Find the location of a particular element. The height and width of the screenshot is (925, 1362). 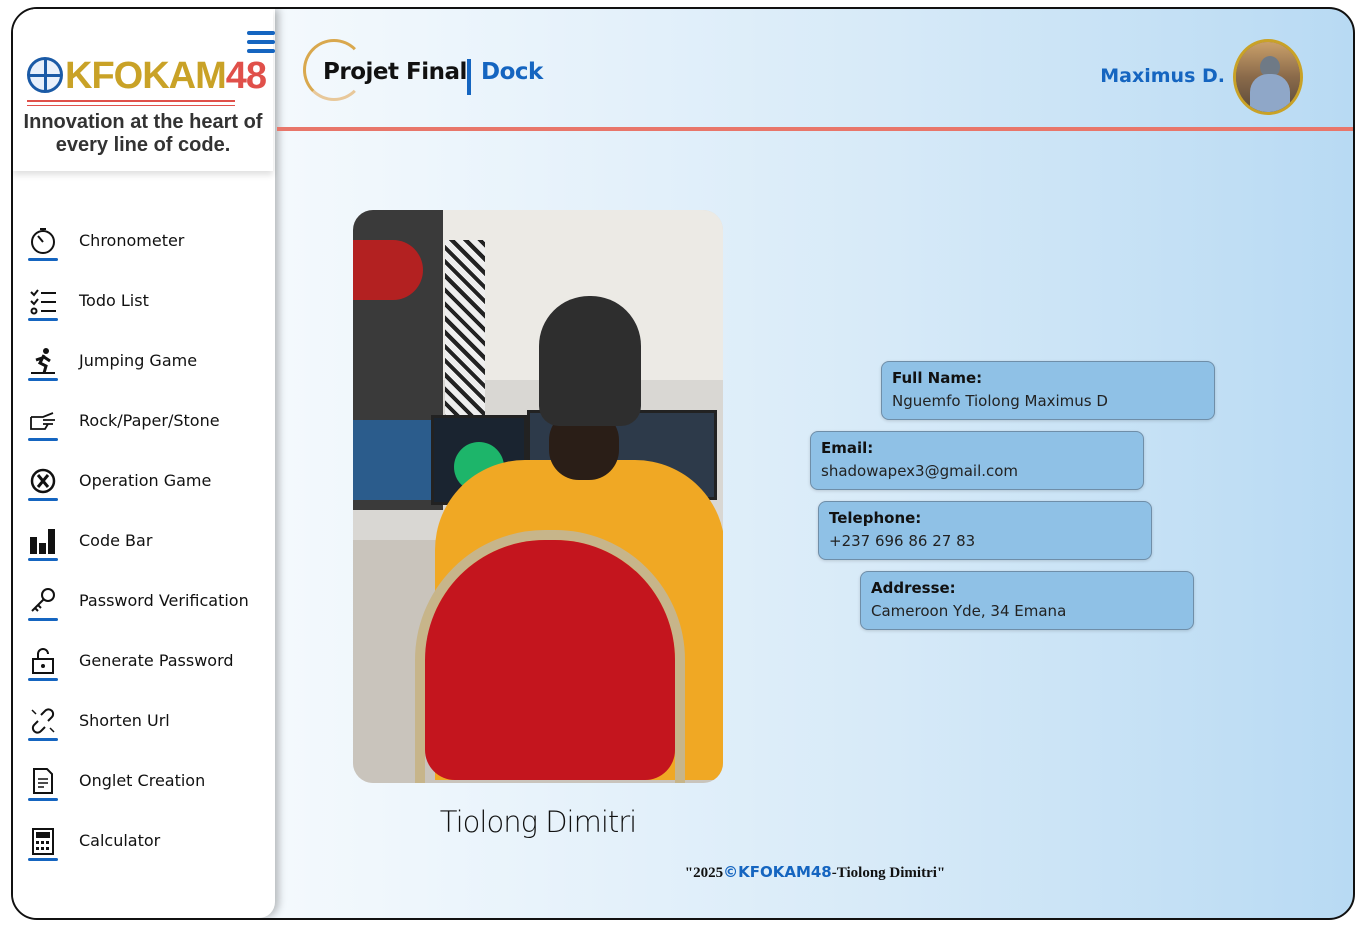

logo-underline is located at coordinates (131, 101).